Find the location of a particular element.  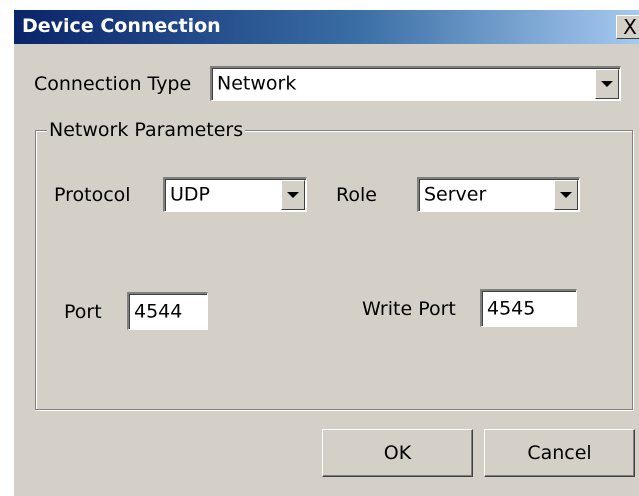

title-bar: Device Connection X is located at coordinates (326, 27).